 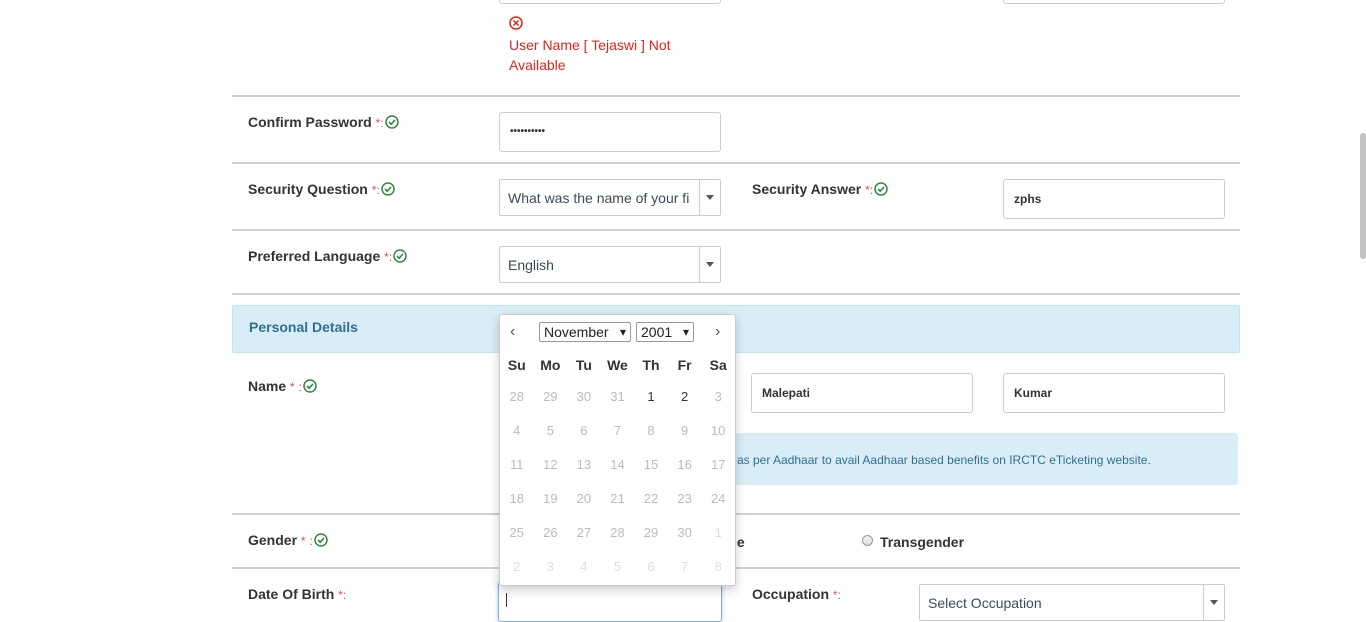 What do you see at coordinates (651, 498) in the screenshot?
I see `calendar-day: 22` at bounding box center [651, 498].